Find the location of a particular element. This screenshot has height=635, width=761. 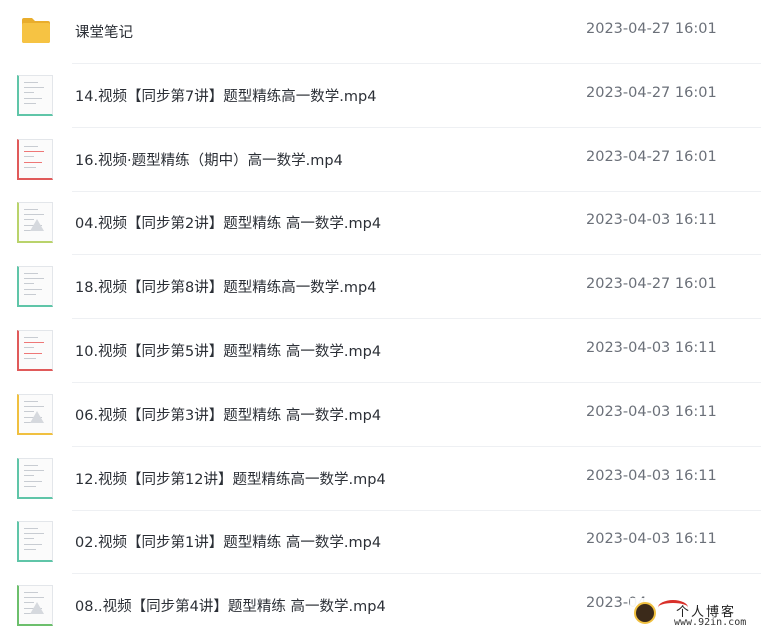

file-row: 课堂笔记 2023-04-27 16:01 is located at coordinates (380, 32).